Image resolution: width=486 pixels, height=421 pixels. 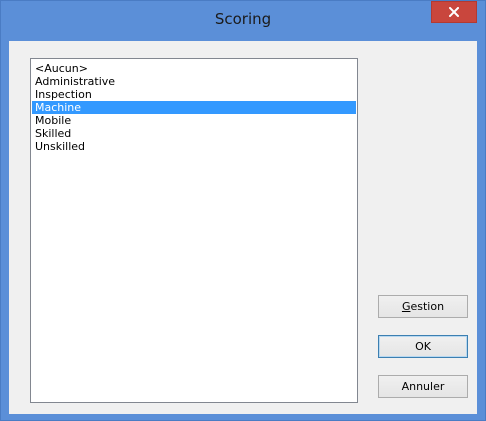 I want to click on gestion-button-label: Gestion, so click(x=423, y=306).